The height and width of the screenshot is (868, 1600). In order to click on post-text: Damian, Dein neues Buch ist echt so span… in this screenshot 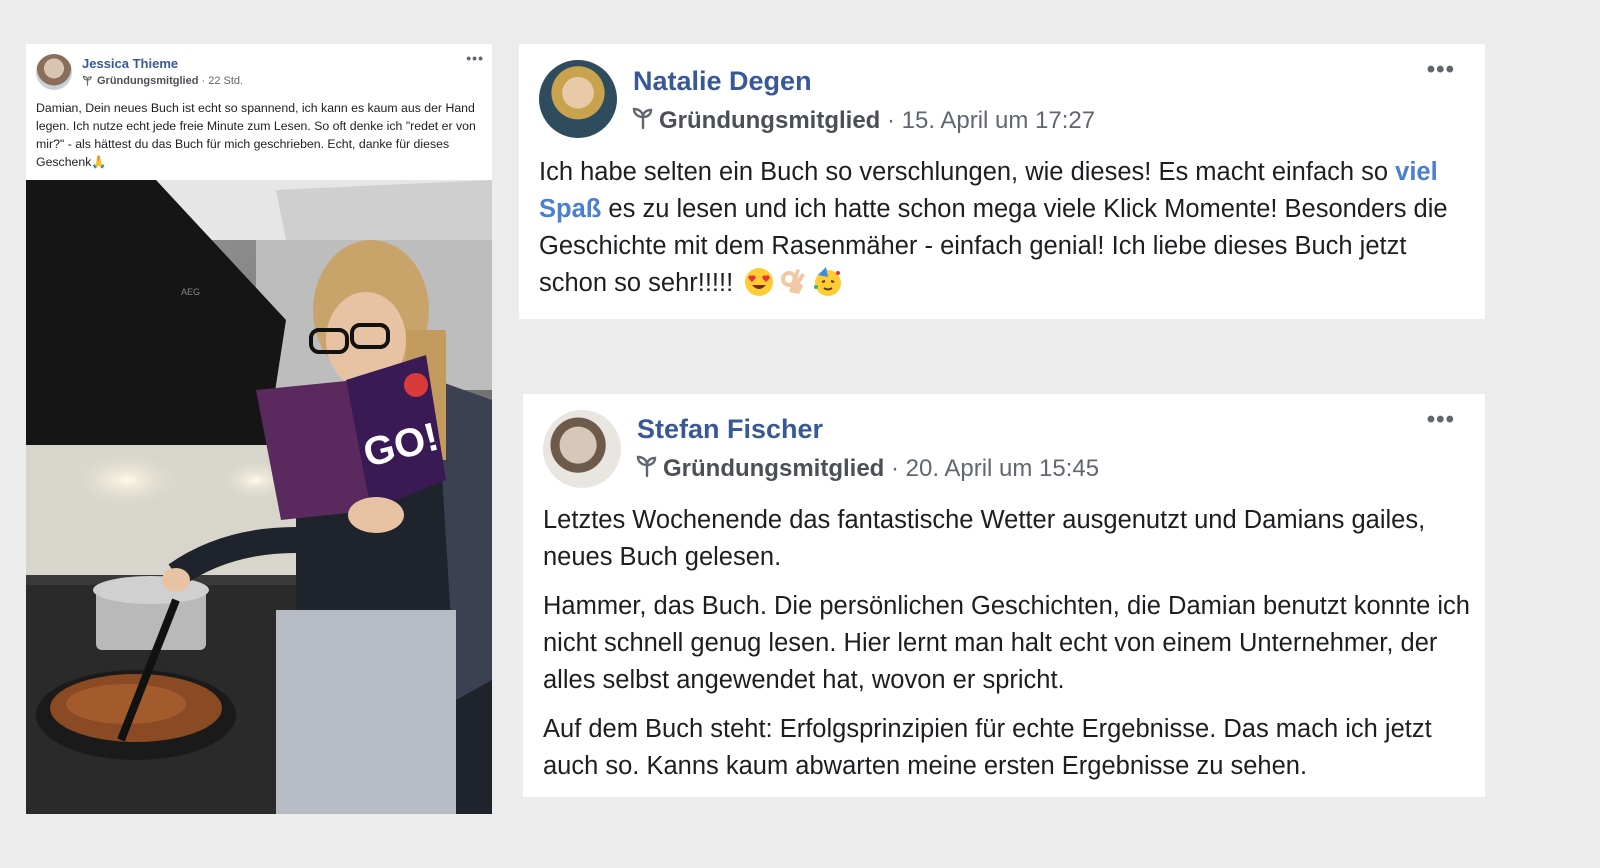, I will do `click(256, 135)`.